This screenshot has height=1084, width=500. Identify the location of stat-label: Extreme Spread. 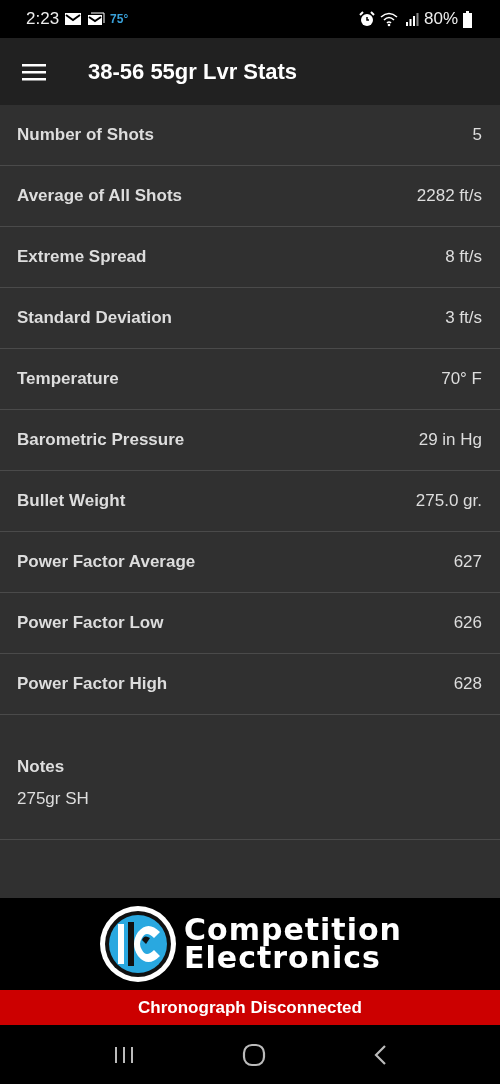
(82, 257).